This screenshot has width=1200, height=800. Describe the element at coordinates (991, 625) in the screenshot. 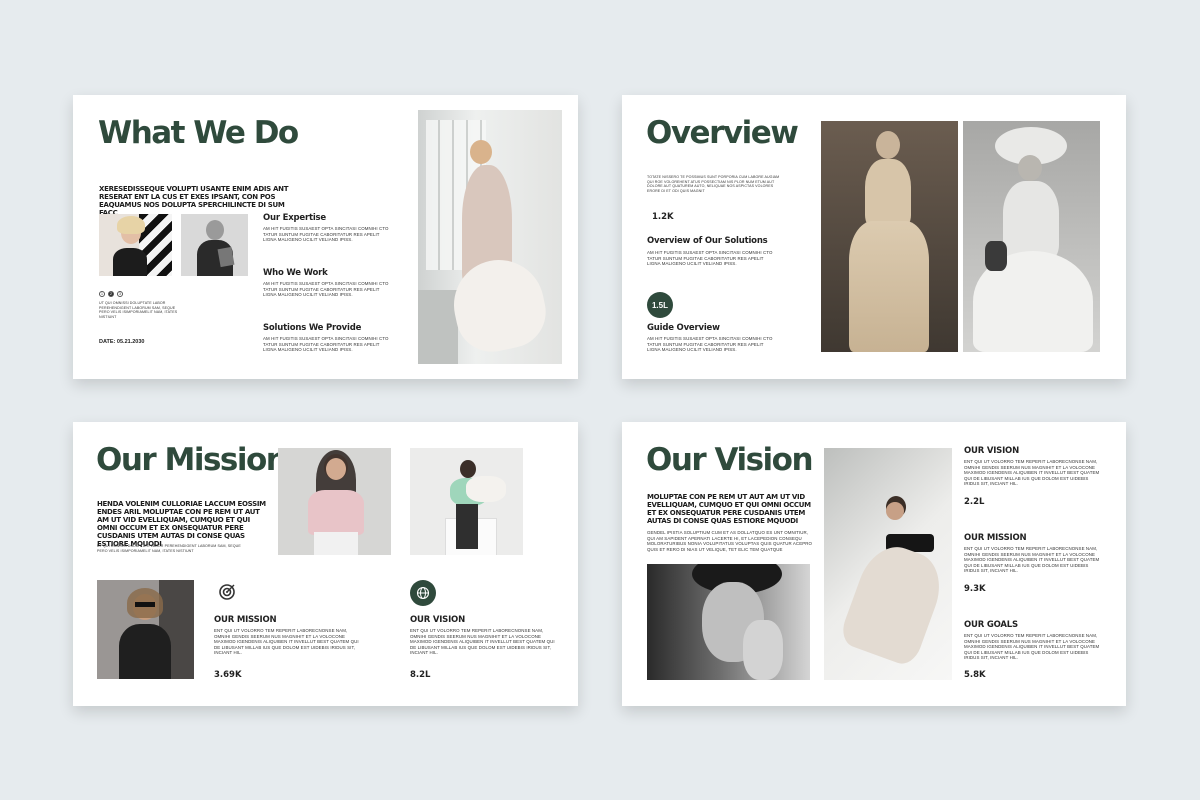

I see `item-heading: OUR GOALS` at that location.